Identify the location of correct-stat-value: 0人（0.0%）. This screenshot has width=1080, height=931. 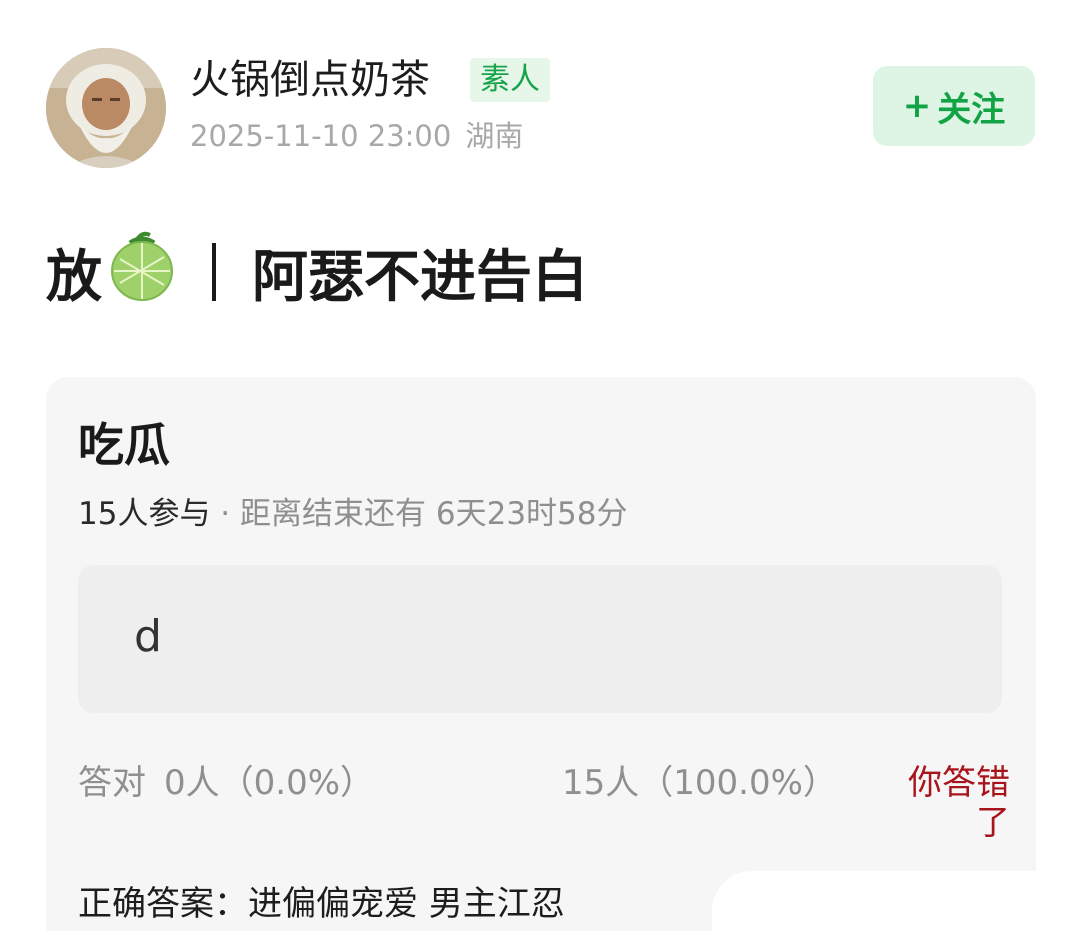
(269, 783).